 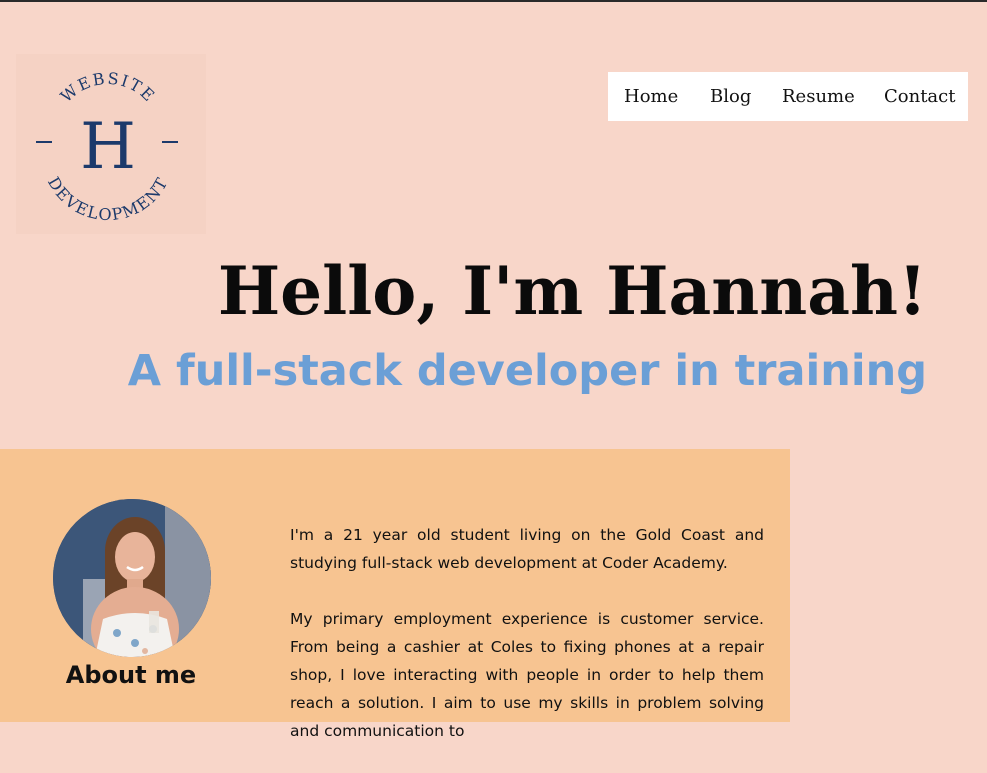 I want to click on nav-contact-link: Contact, so click(x=919, y=96).